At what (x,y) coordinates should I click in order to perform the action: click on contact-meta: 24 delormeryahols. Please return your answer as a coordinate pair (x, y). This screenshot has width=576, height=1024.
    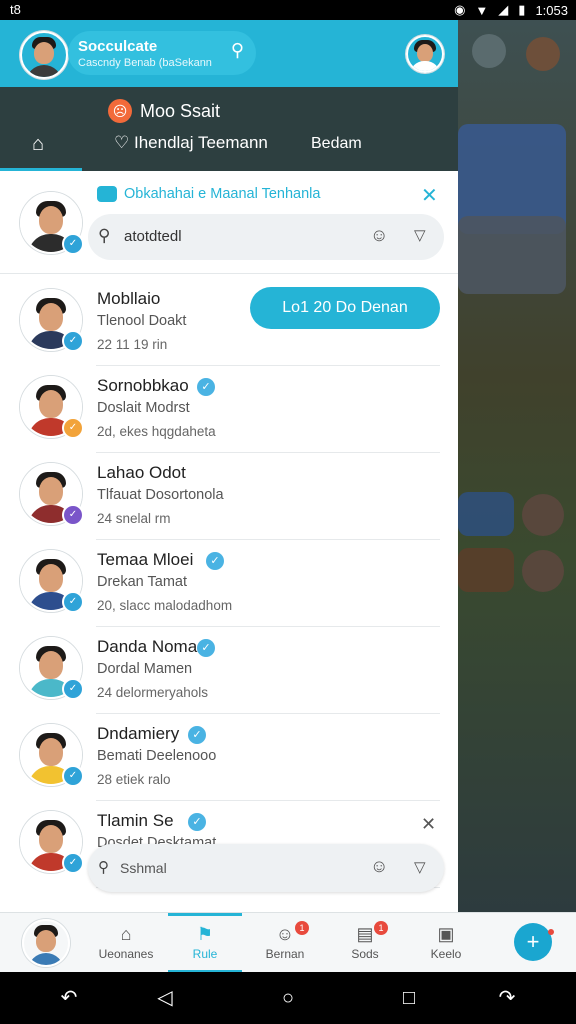
    Looking at the image, I should click on (153, 692).